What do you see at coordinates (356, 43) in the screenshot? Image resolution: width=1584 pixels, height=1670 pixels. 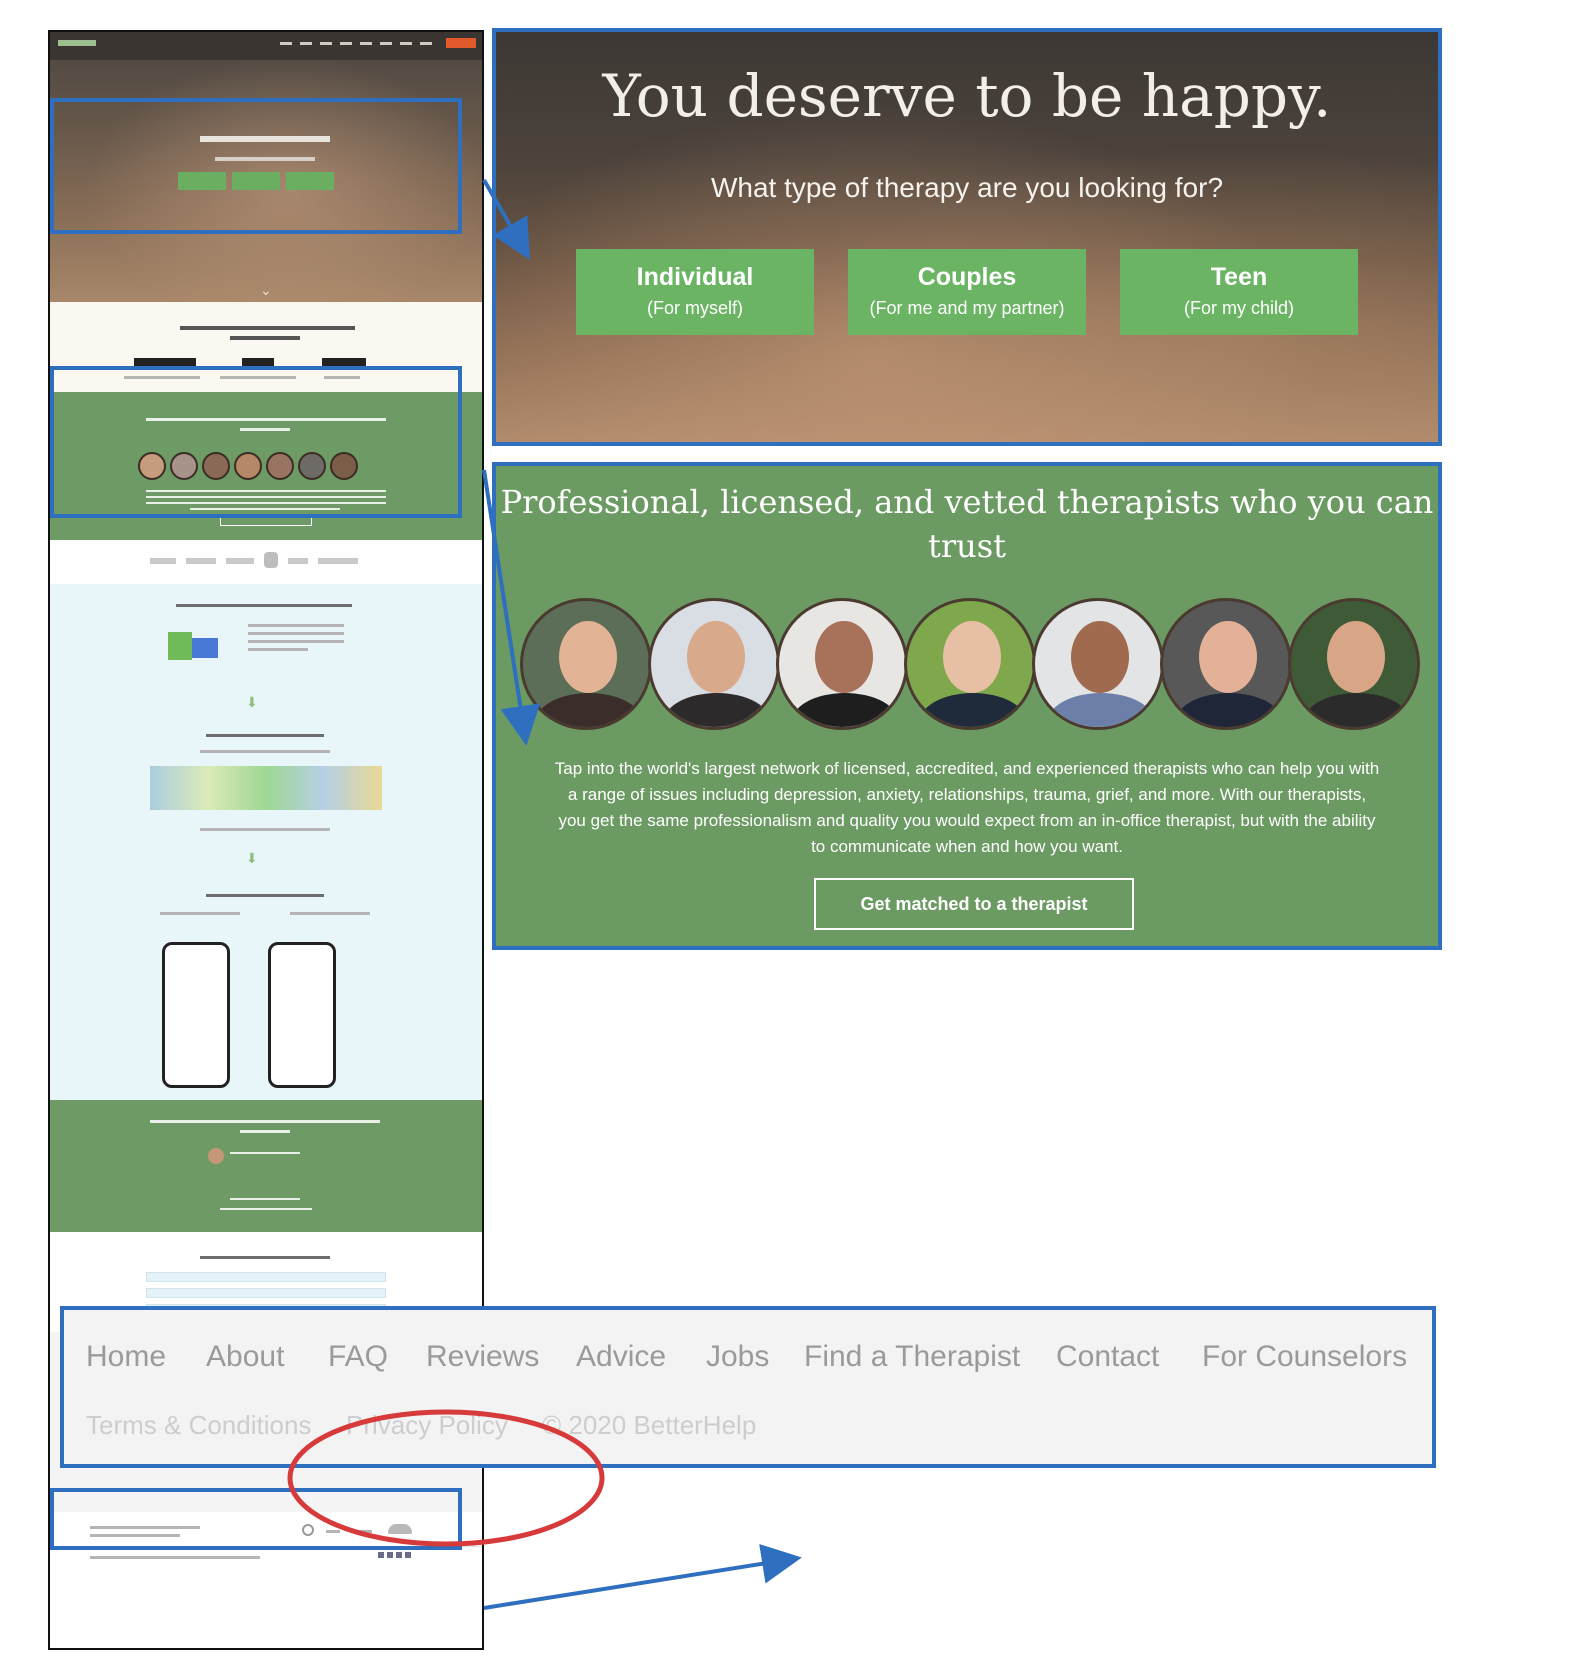 I see `thumb-nav-links` at bounding box center [356, 43].